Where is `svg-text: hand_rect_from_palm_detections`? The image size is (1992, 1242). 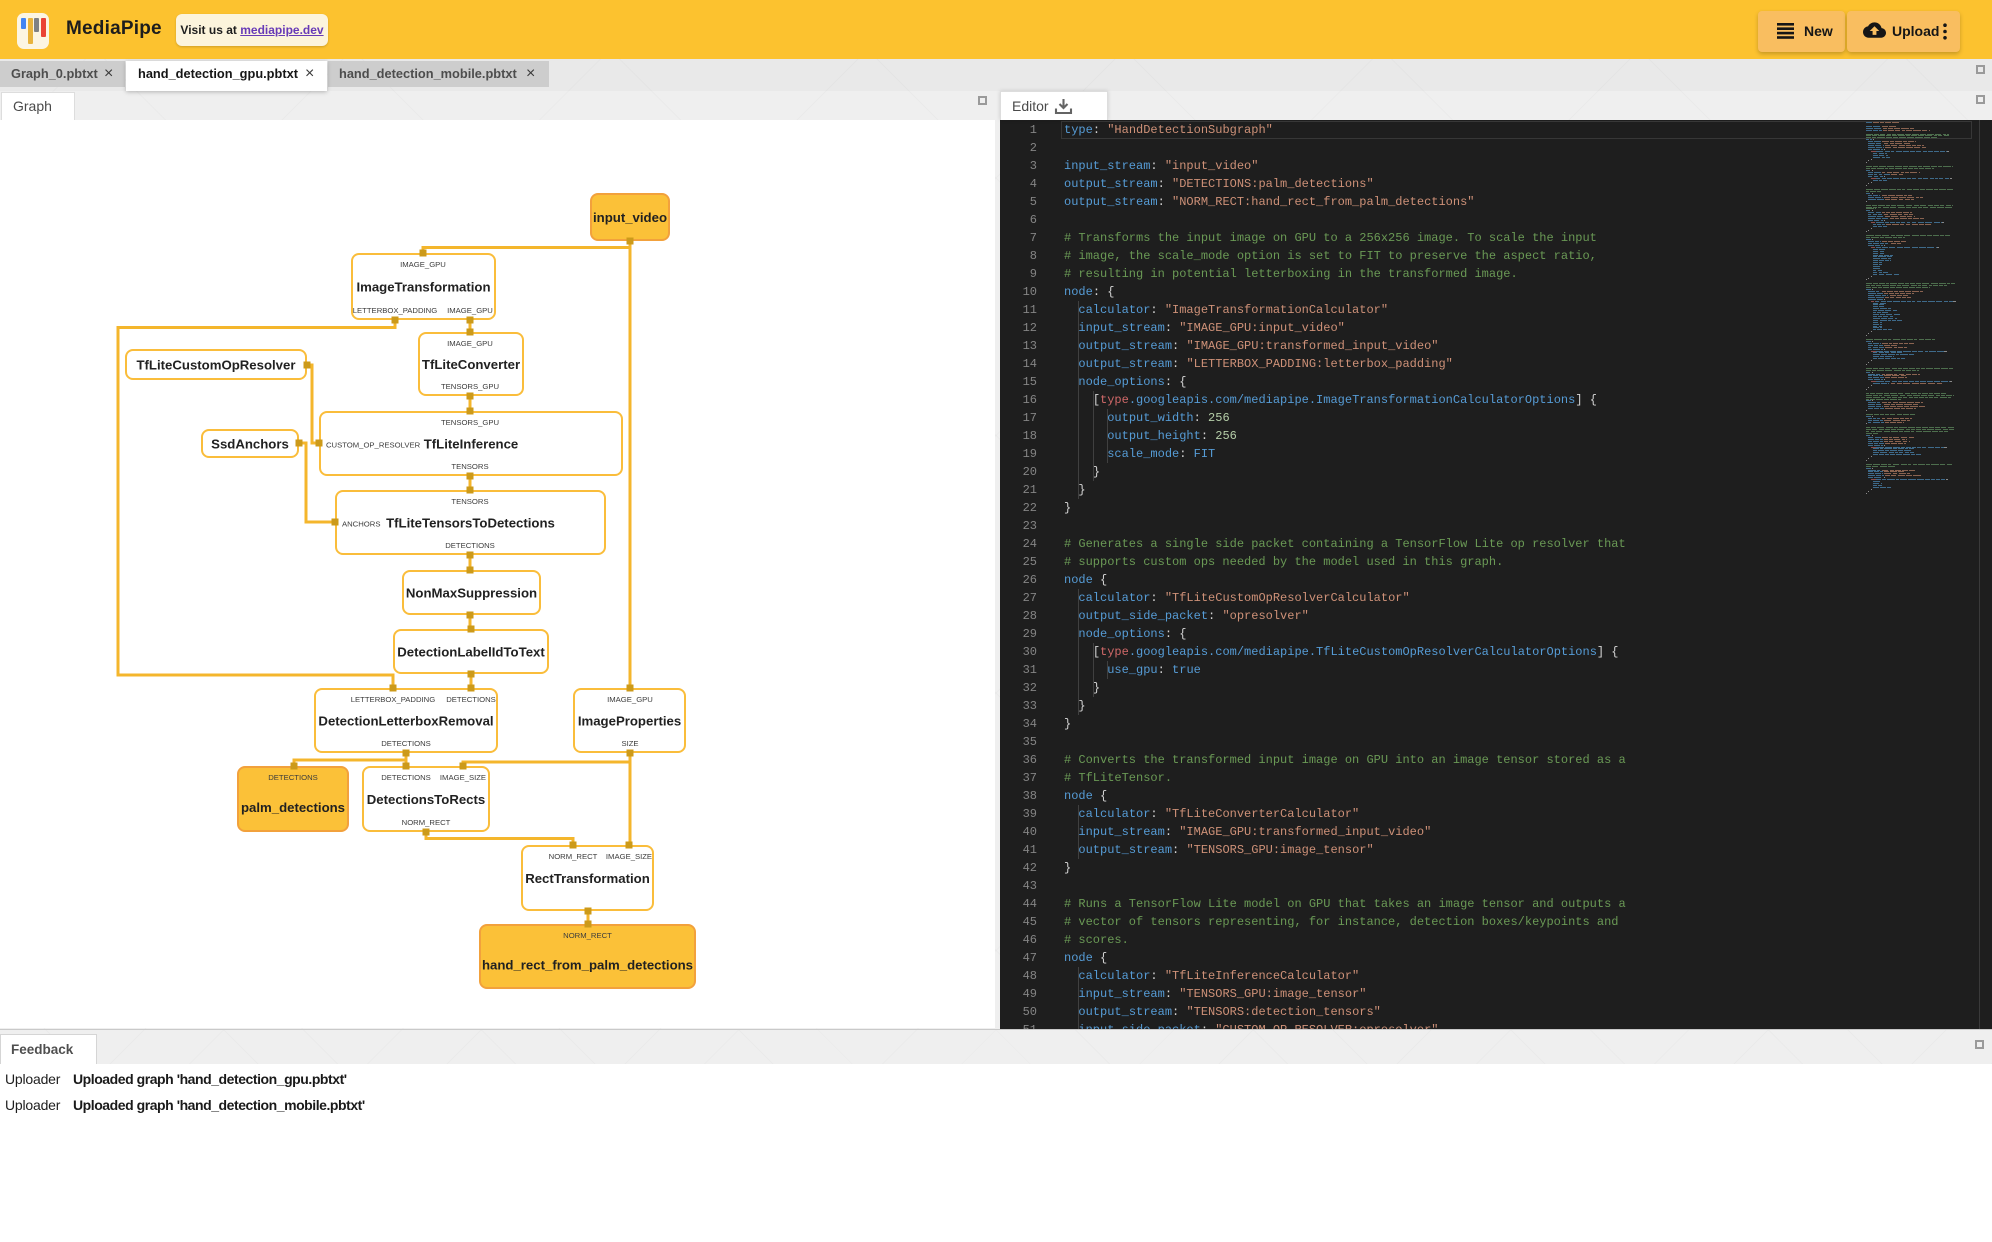 svg-text: hand_rect_from_palm_detections is located at coordinates (587, 965).